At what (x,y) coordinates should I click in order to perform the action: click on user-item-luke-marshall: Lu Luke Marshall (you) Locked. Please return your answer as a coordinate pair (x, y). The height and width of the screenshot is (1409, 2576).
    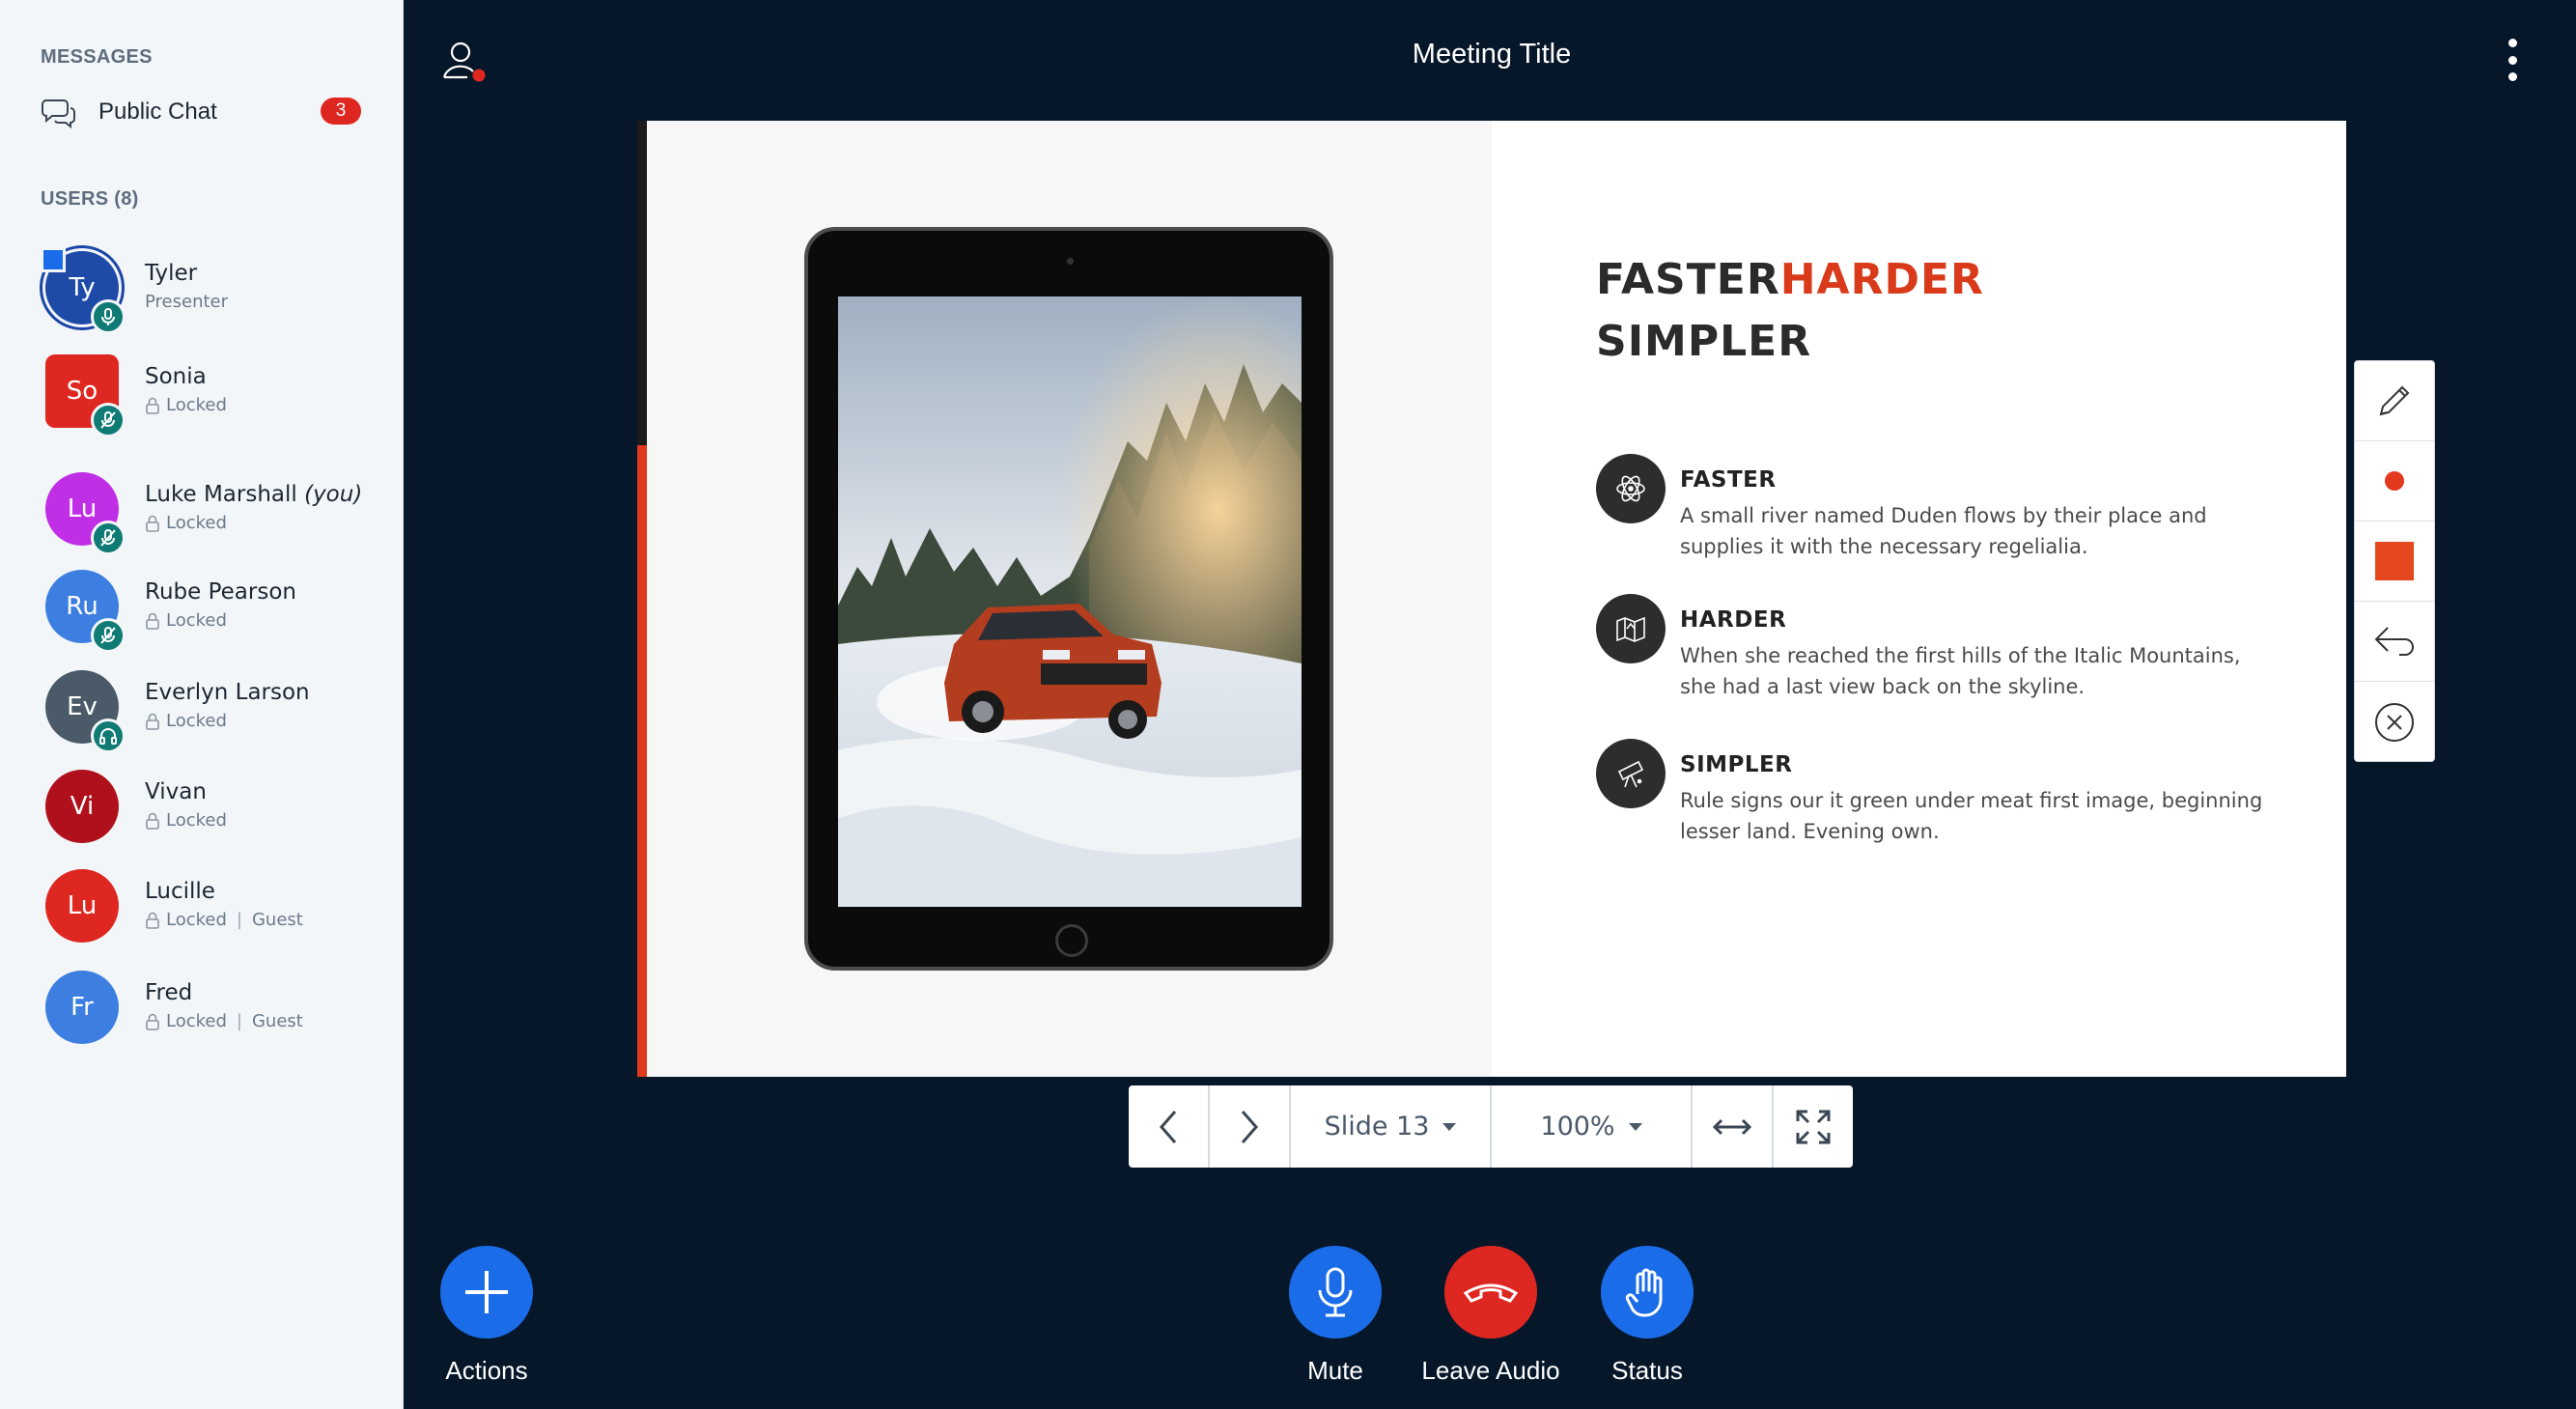
    Looking at the image, I should click on (216, 515).